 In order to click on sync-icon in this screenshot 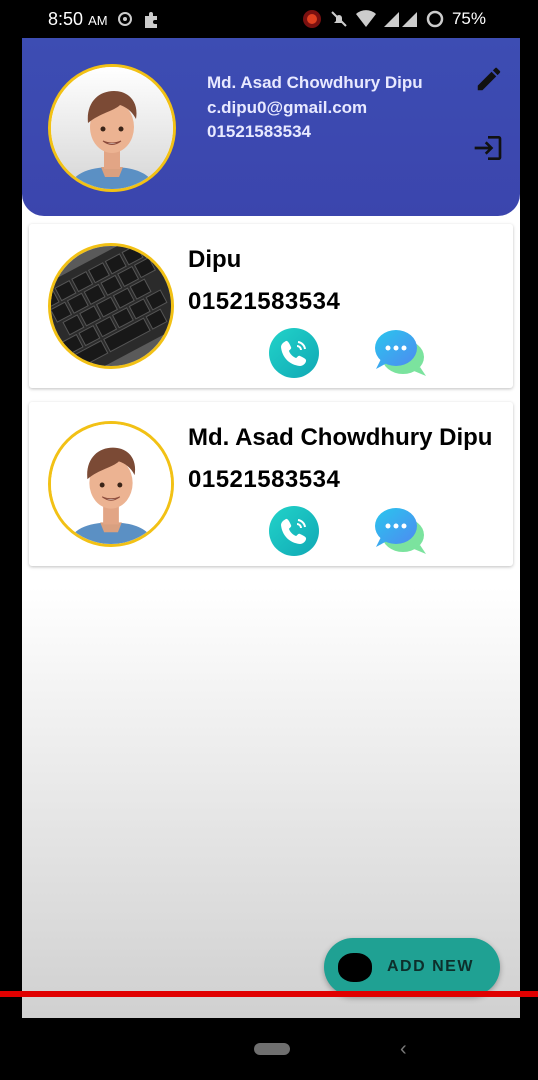, I will do `click(125, 19)`.